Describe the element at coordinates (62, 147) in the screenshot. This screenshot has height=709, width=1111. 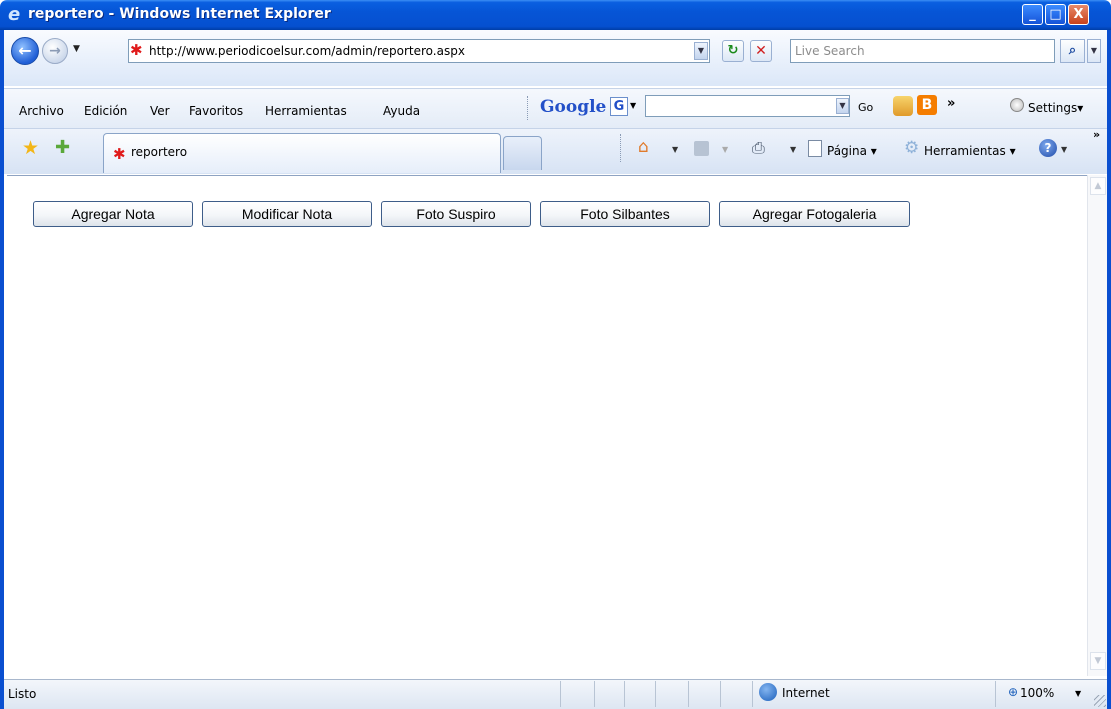
I see `add-favorites-icon: ✚` at that location.